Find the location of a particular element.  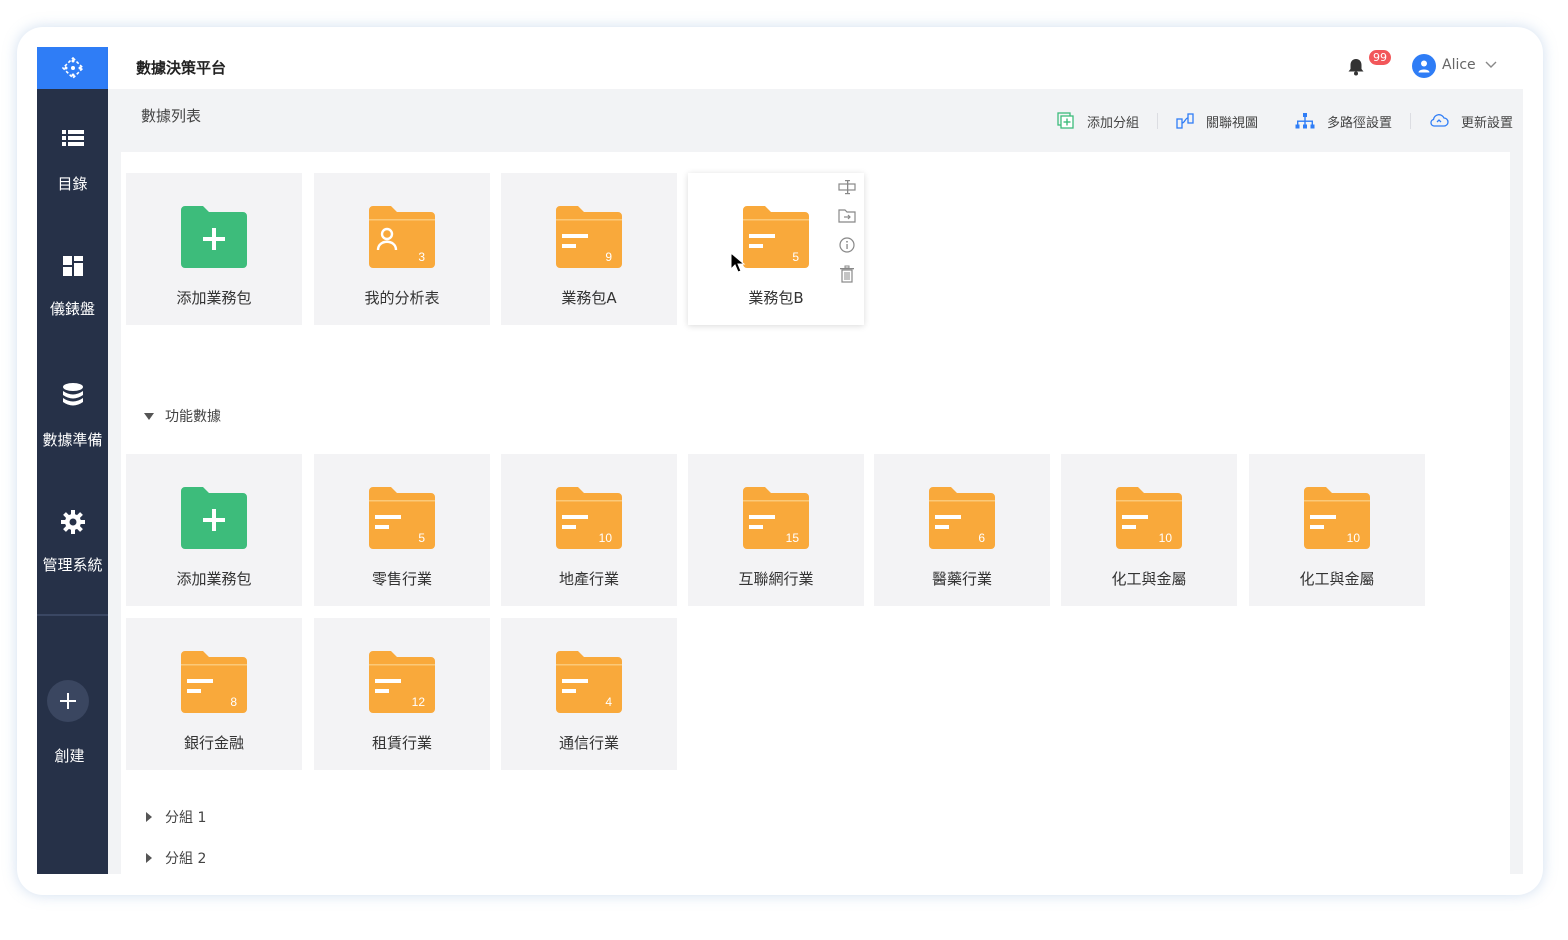

avatar is located at coordinates (1424, 66).